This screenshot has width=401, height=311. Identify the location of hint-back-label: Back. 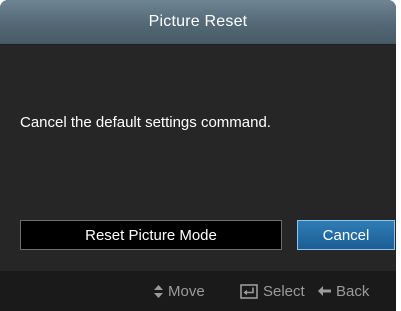
(353, 291).